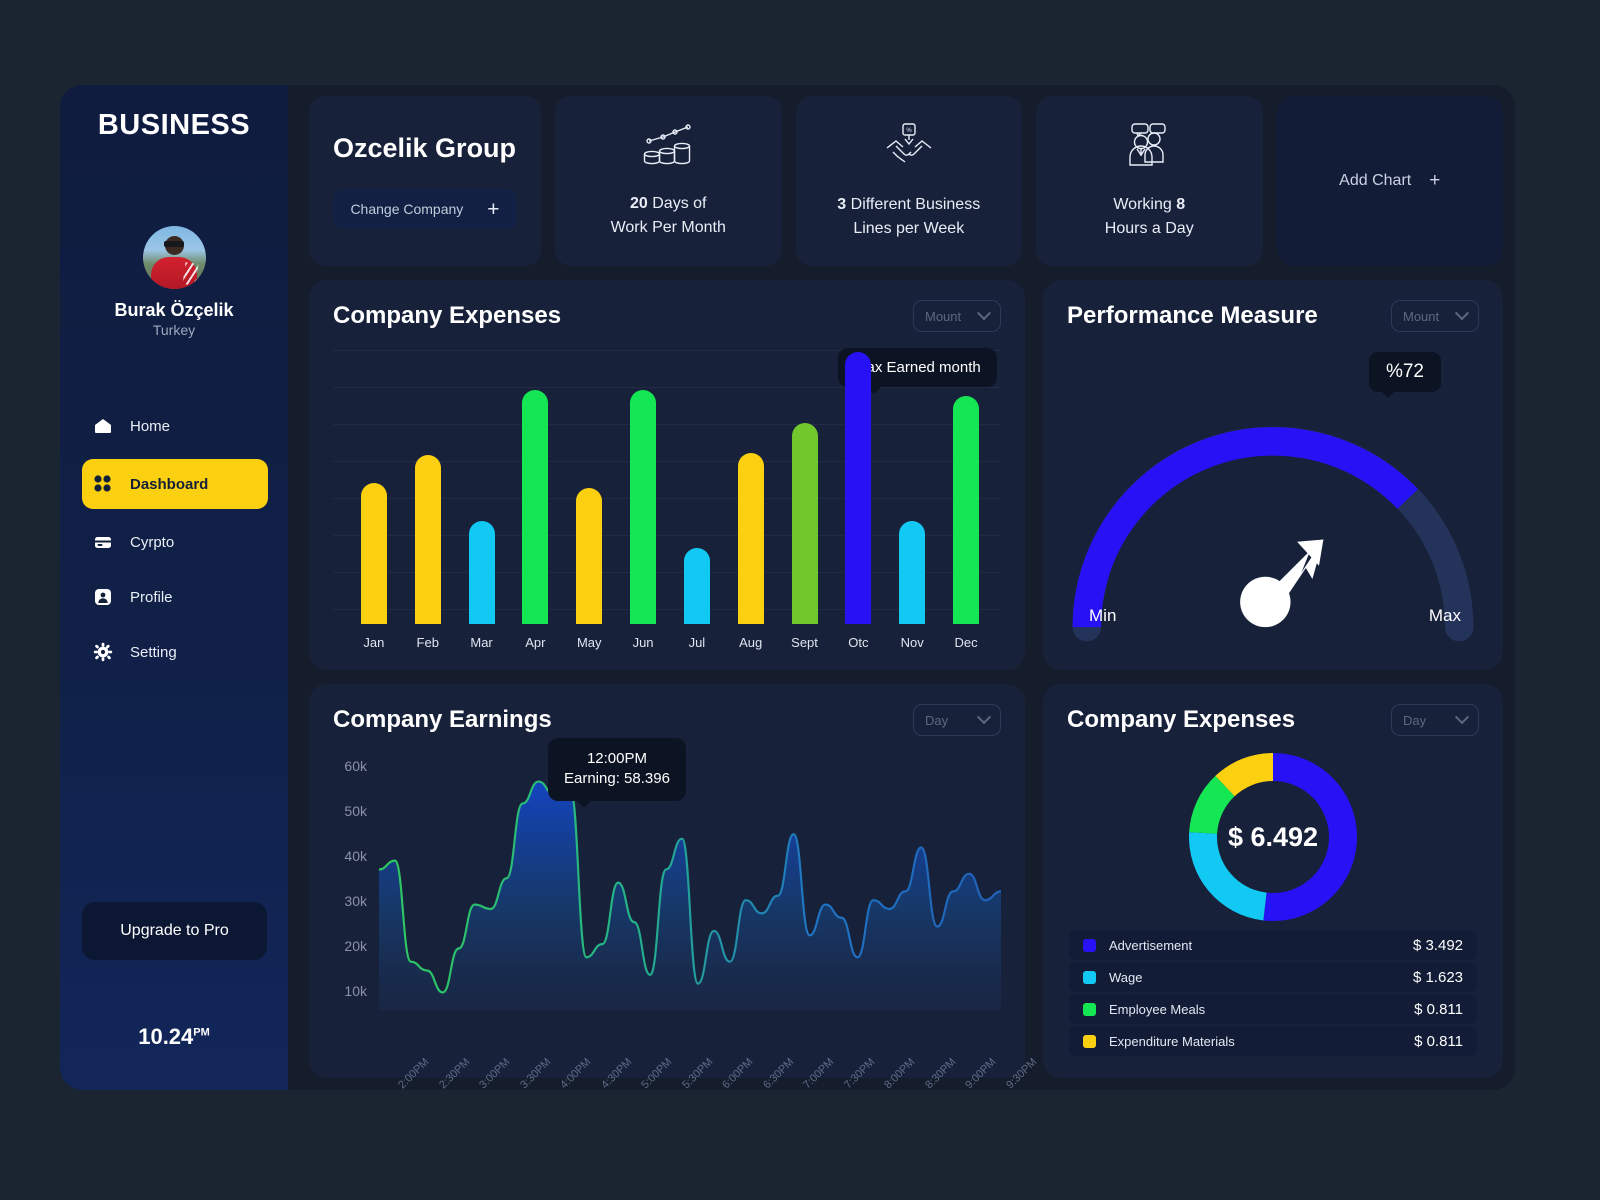 This screenshot has width=1600, height=1200. I want to click on card-icon, so click(103, 542).